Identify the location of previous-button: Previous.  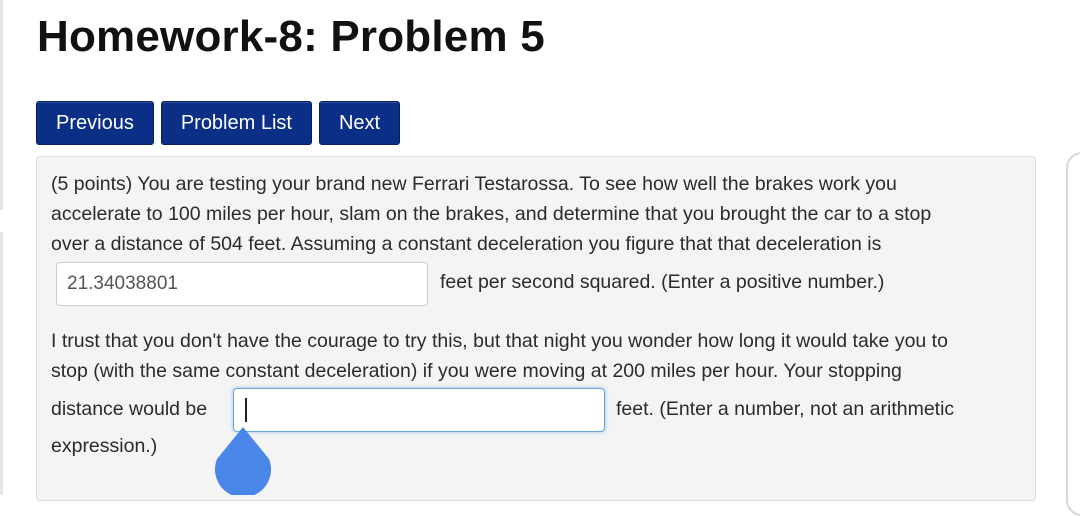
(95, 123).